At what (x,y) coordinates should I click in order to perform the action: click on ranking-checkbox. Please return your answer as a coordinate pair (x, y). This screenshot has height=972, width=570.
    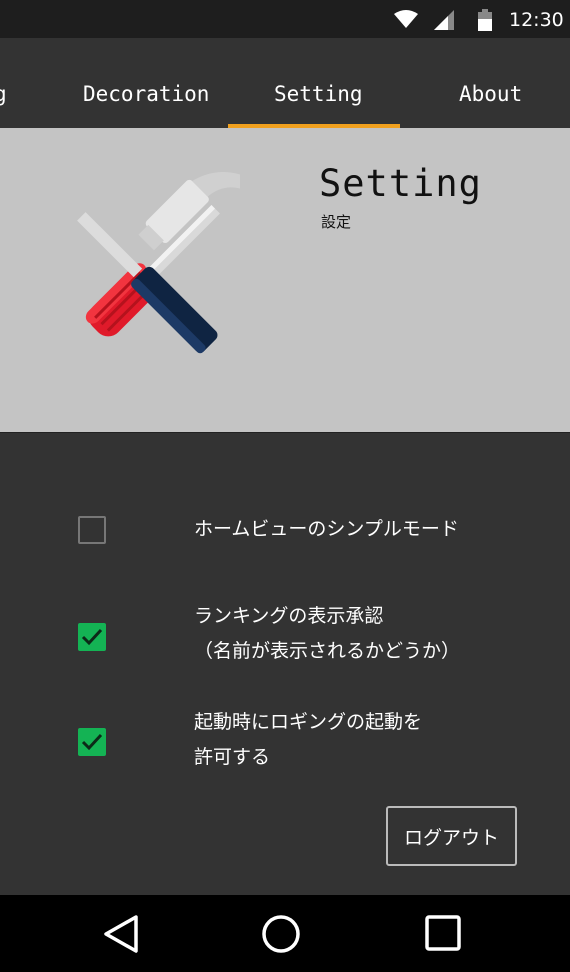
    Looking at the image, I should click on (92, 637).